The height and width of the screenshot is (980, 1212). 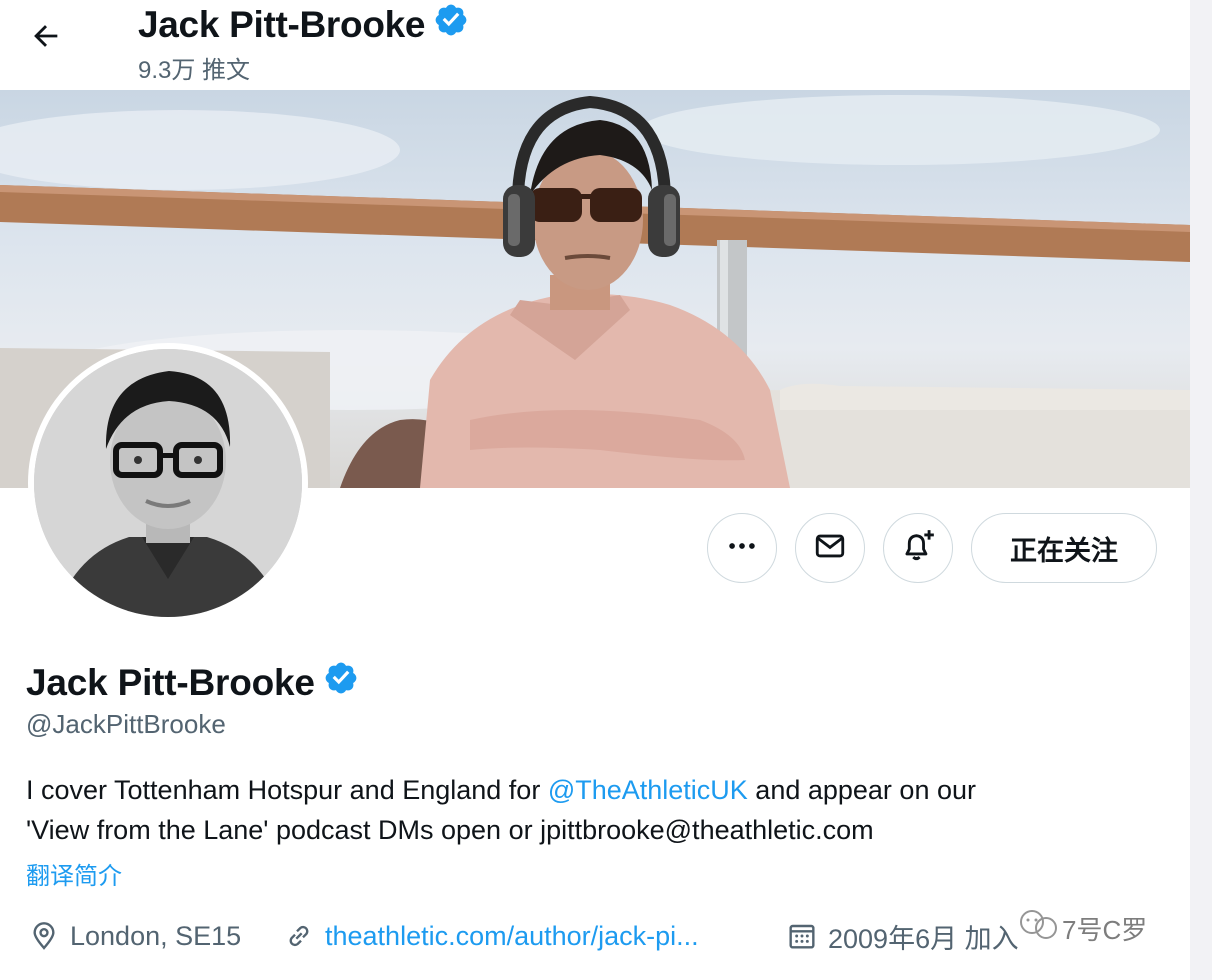 I want to click on link-icon, so click(x=299, y=936).